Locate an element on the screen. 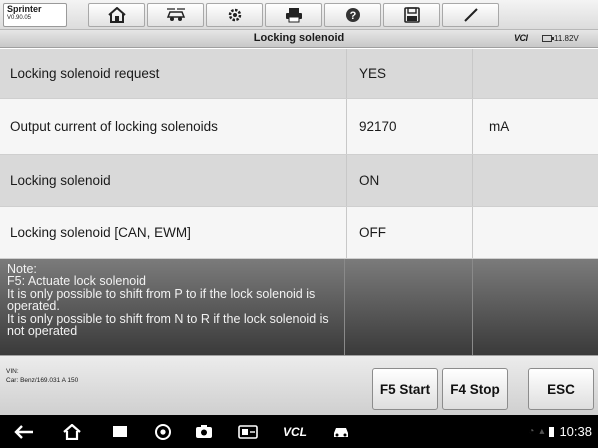 This screenshot has height=448, width=598. save-icon is located at coordinates (411, 15).